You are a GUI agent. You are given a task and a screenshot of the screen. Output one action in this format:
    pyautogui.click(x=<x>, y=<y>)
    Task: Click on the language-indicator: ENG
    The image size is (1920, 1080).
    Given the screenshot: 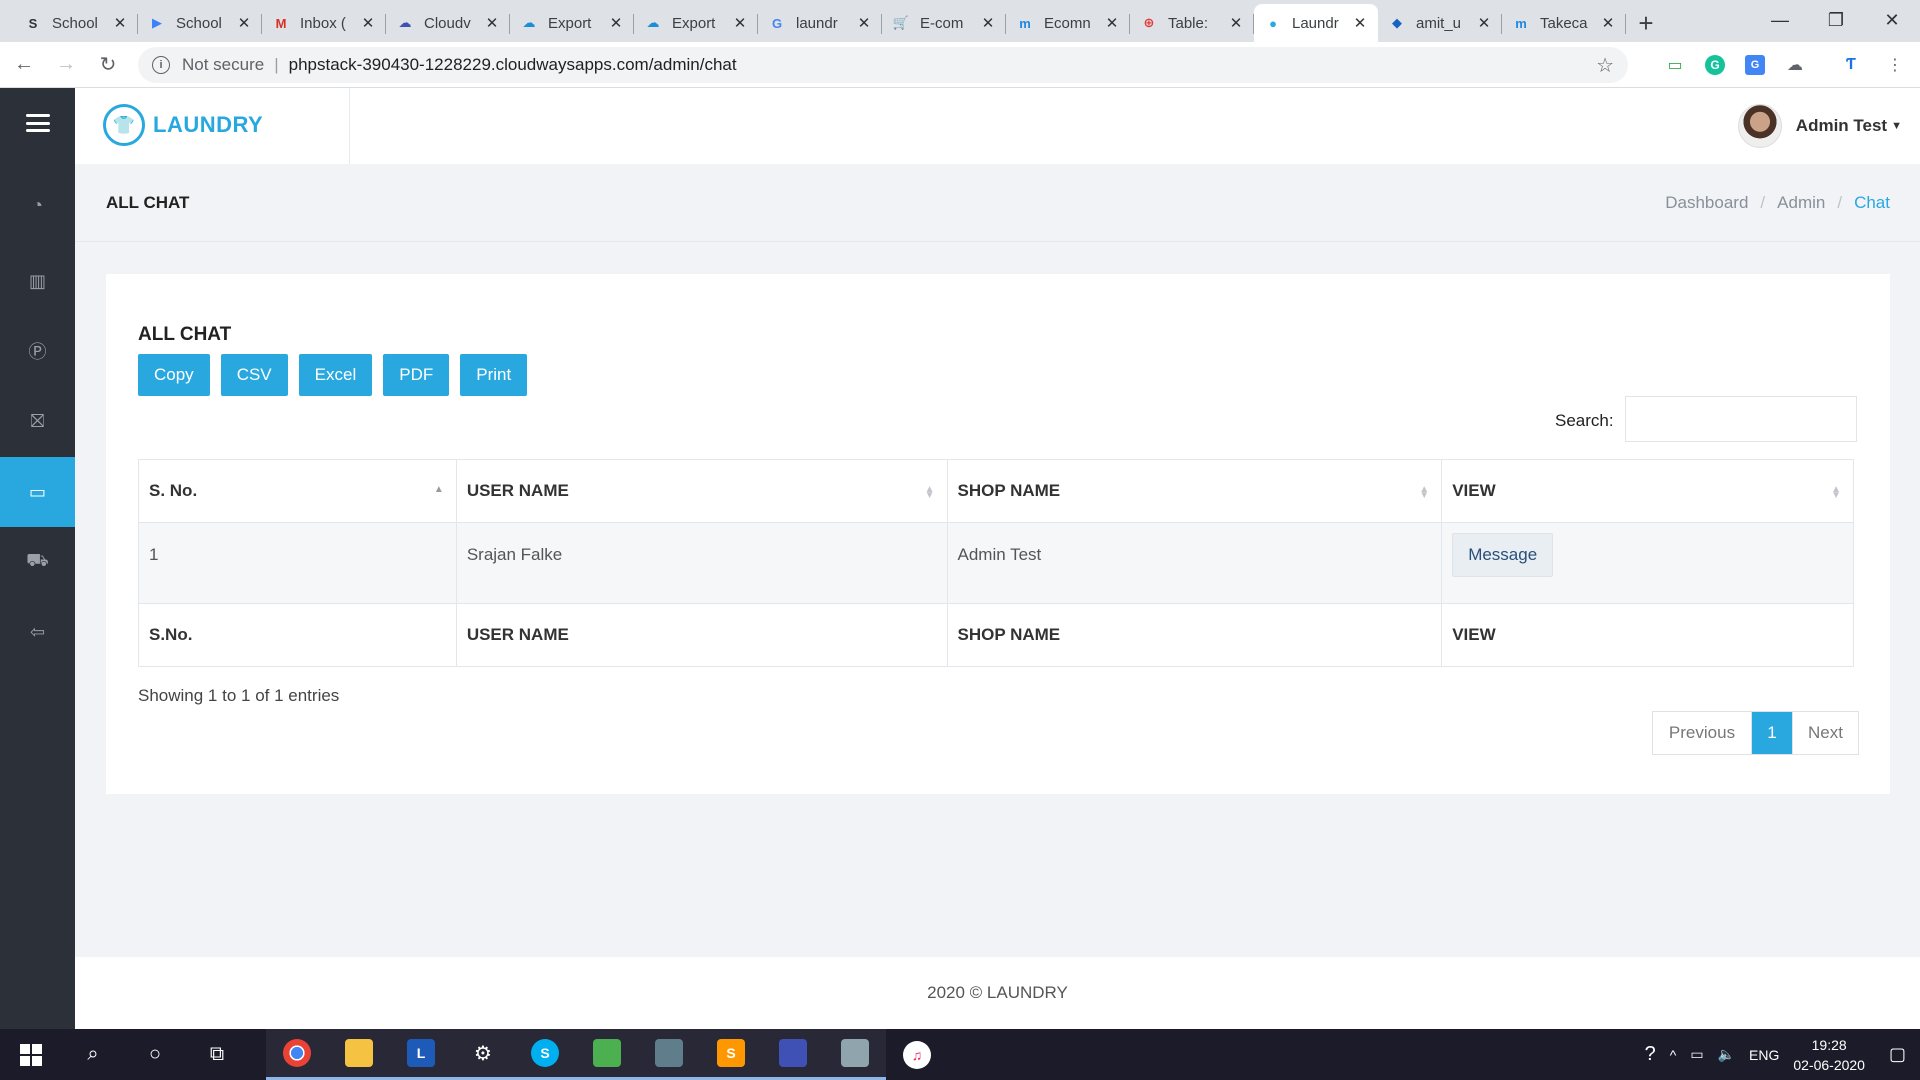 What is the action you would take?
    pyautogui.click(x=1764, y=1055)
    